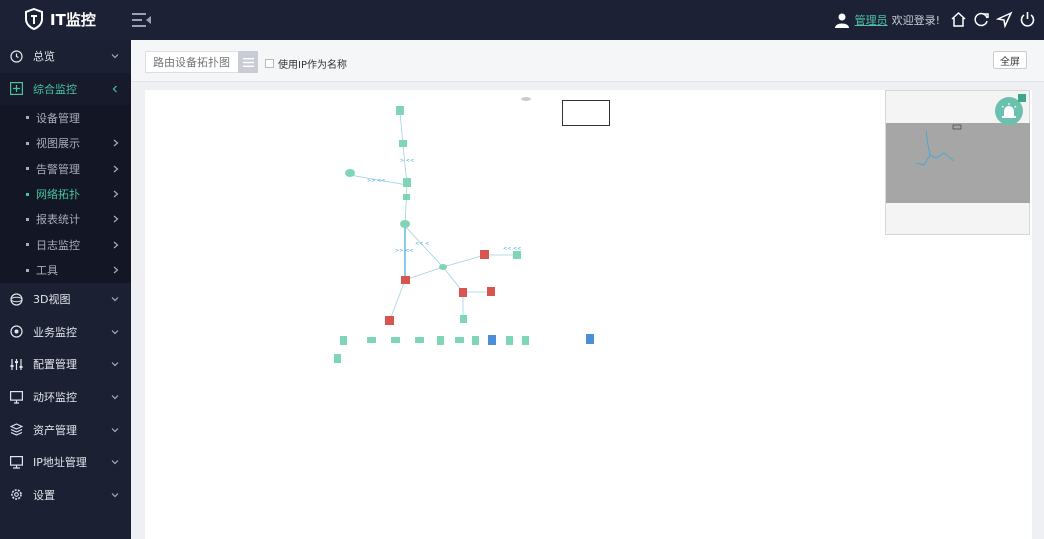  I want to click on home-icon, so click(958, 19).